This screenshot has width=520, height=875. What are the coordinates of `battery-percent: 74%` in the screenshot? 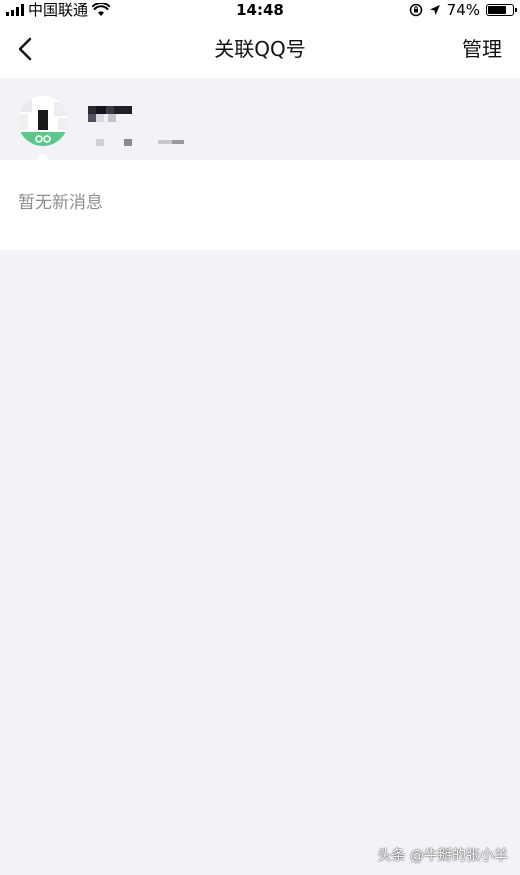 It's located at (463, 10).